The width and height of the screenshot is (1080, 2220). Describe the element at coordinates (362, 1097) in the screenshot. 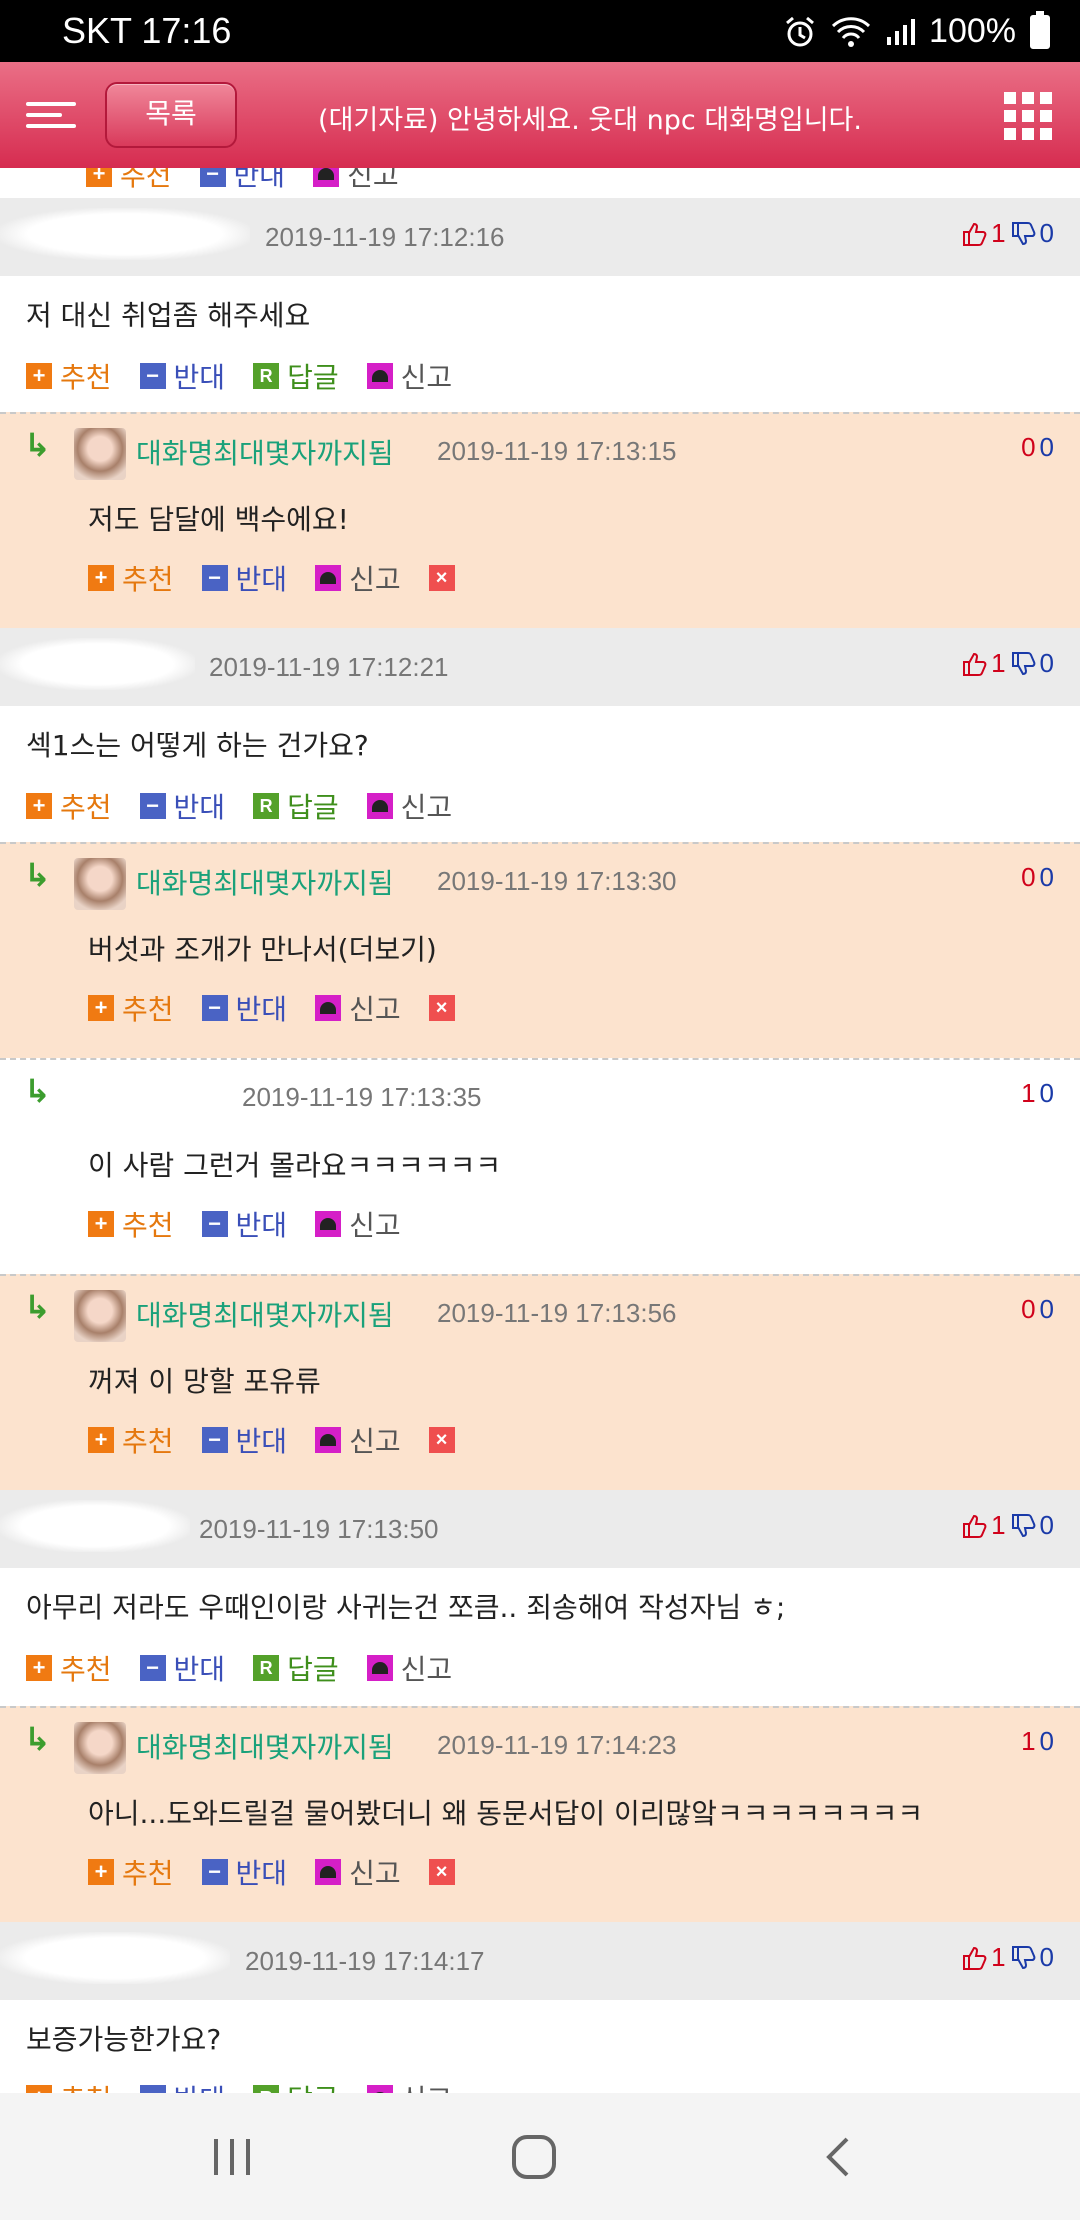

I see `reply-date: 2019-11-19 17:13:35` at that location.